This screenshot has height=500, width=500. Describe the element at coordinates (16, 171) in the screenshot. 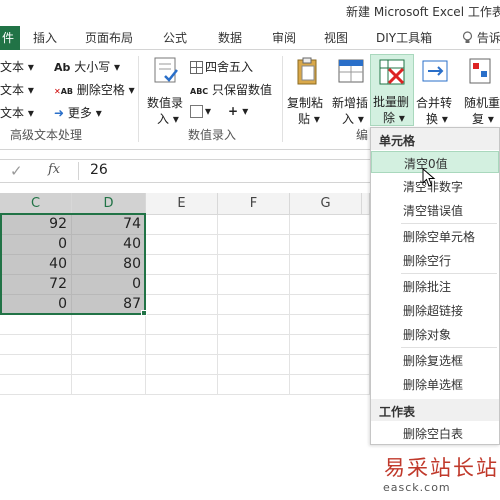

I see `enter-check-icon: ✓` at that location.